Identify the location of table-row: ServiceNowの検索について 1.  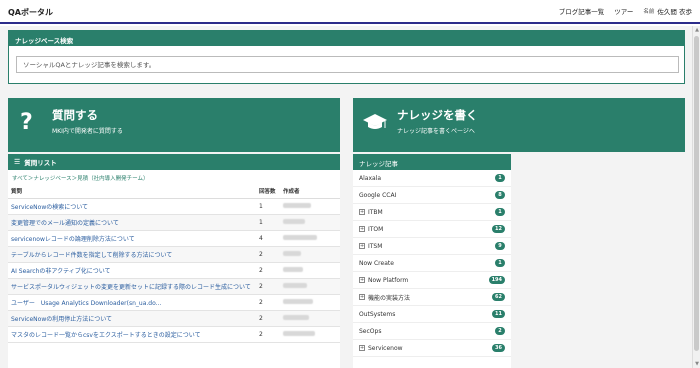
(174, 206).